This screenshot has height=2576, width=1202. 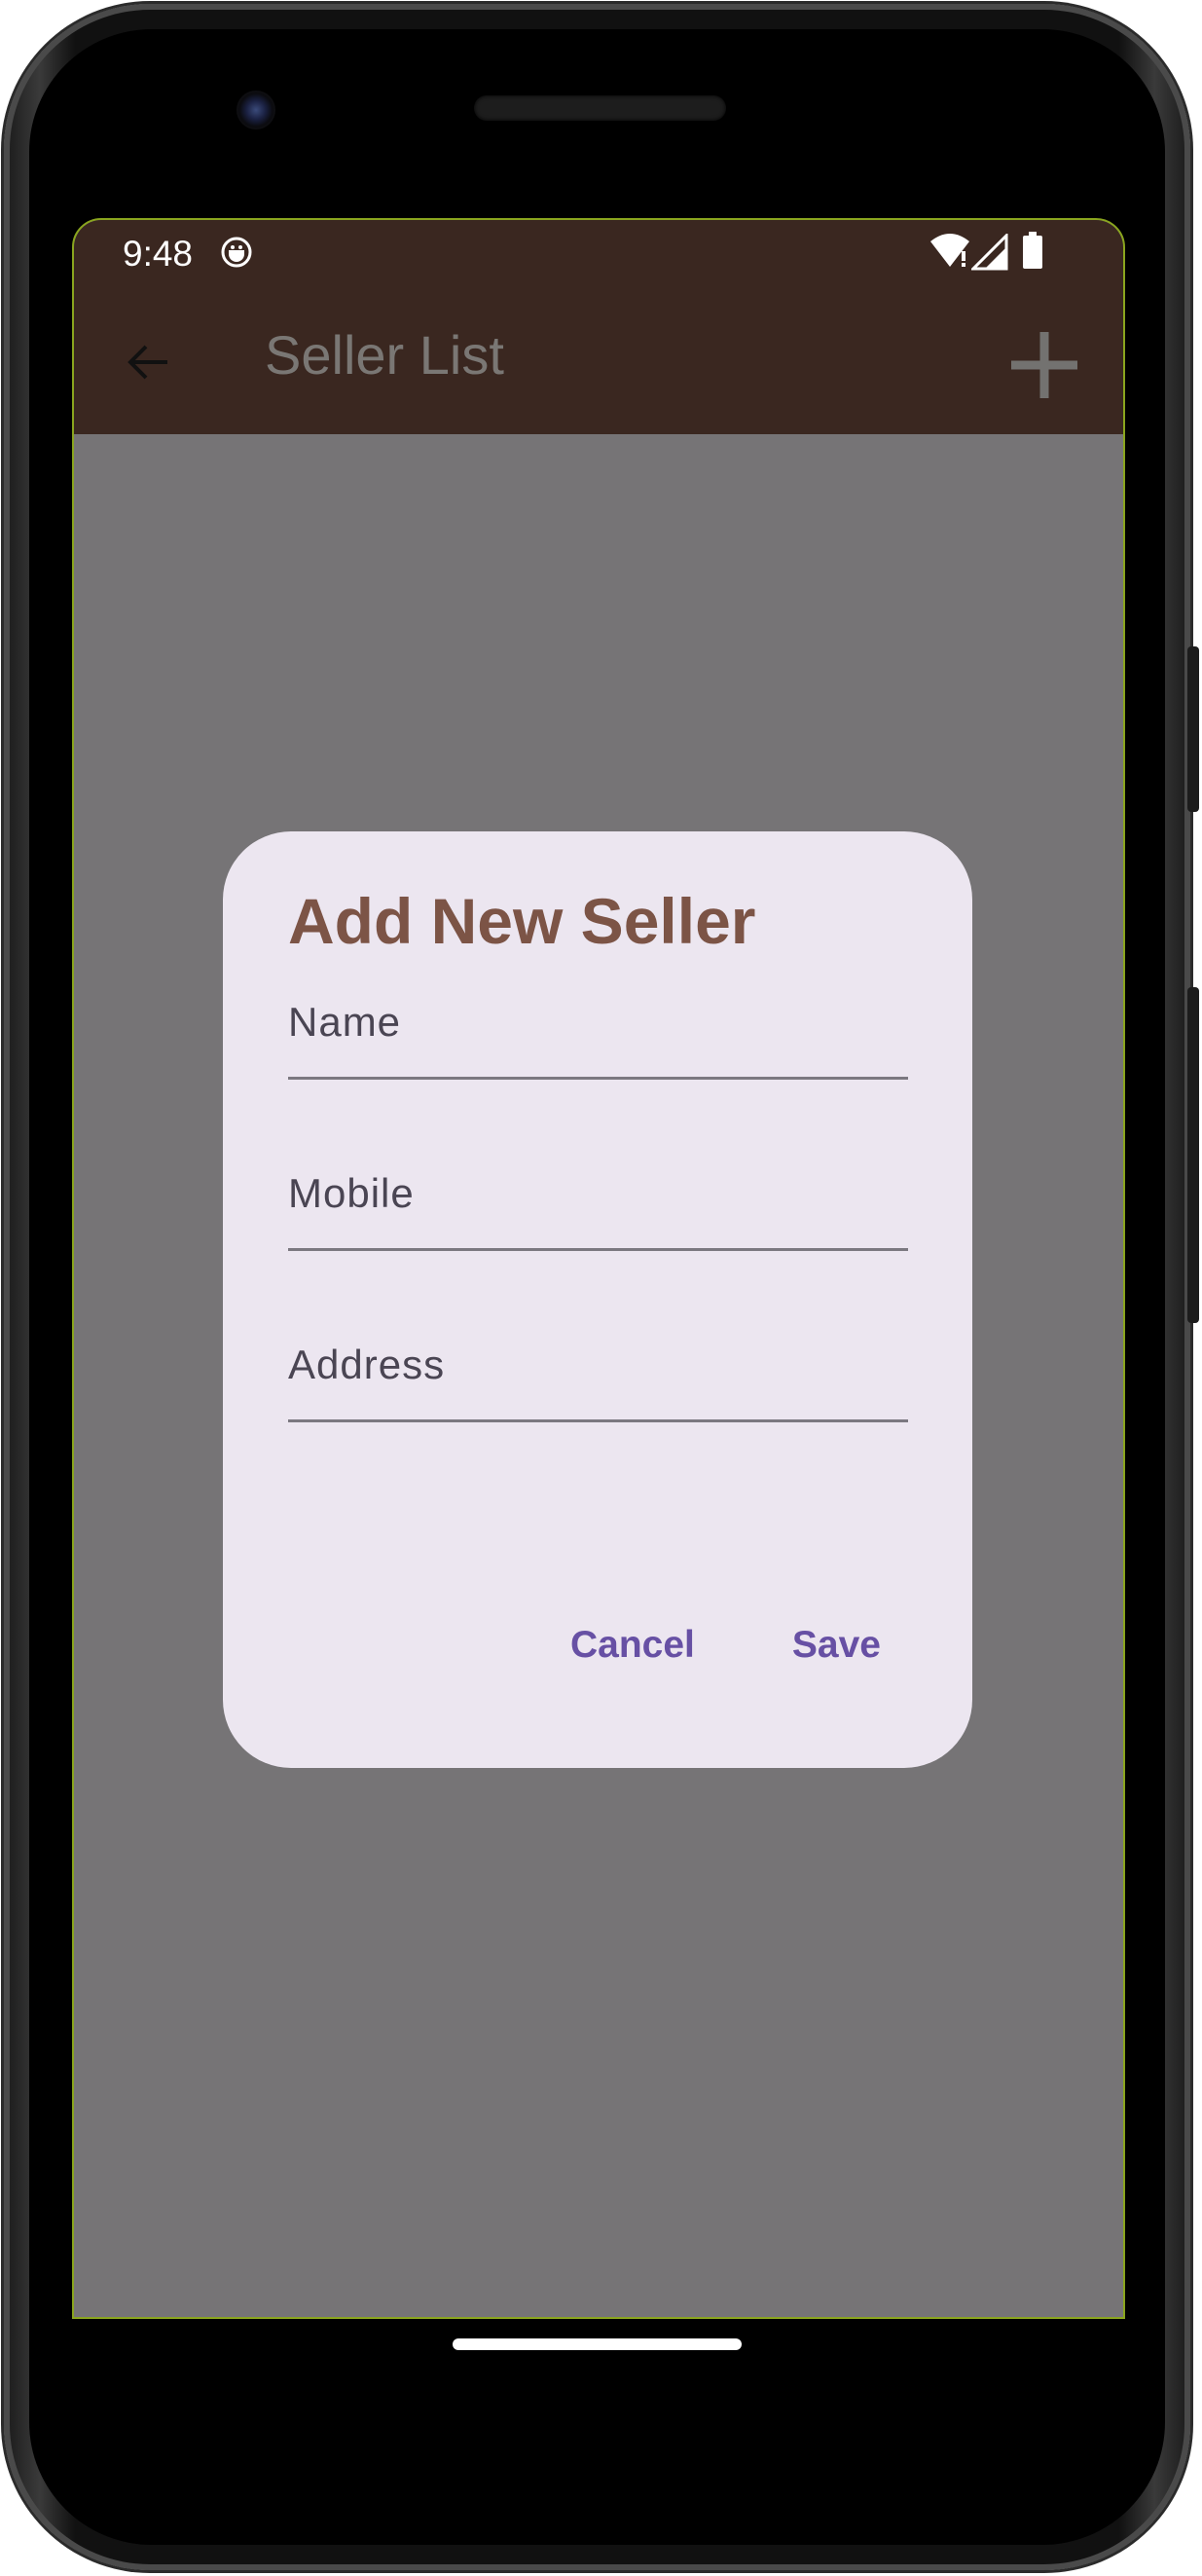 What do you see at coordinates (949, 250) in the screenshot?
I see `wifi-icon` at bounding box center [949, 250].